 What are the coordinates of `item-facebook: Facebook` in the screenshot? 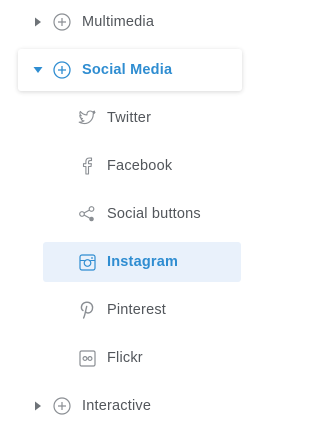 It's located at (142, 166).